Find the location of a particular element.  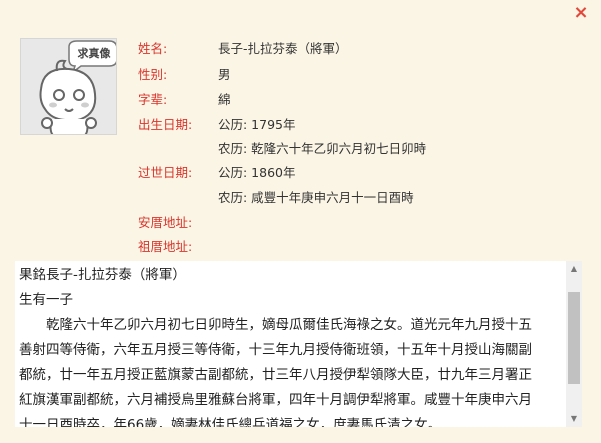

close-icon: × is located at coordinates (581, 13).